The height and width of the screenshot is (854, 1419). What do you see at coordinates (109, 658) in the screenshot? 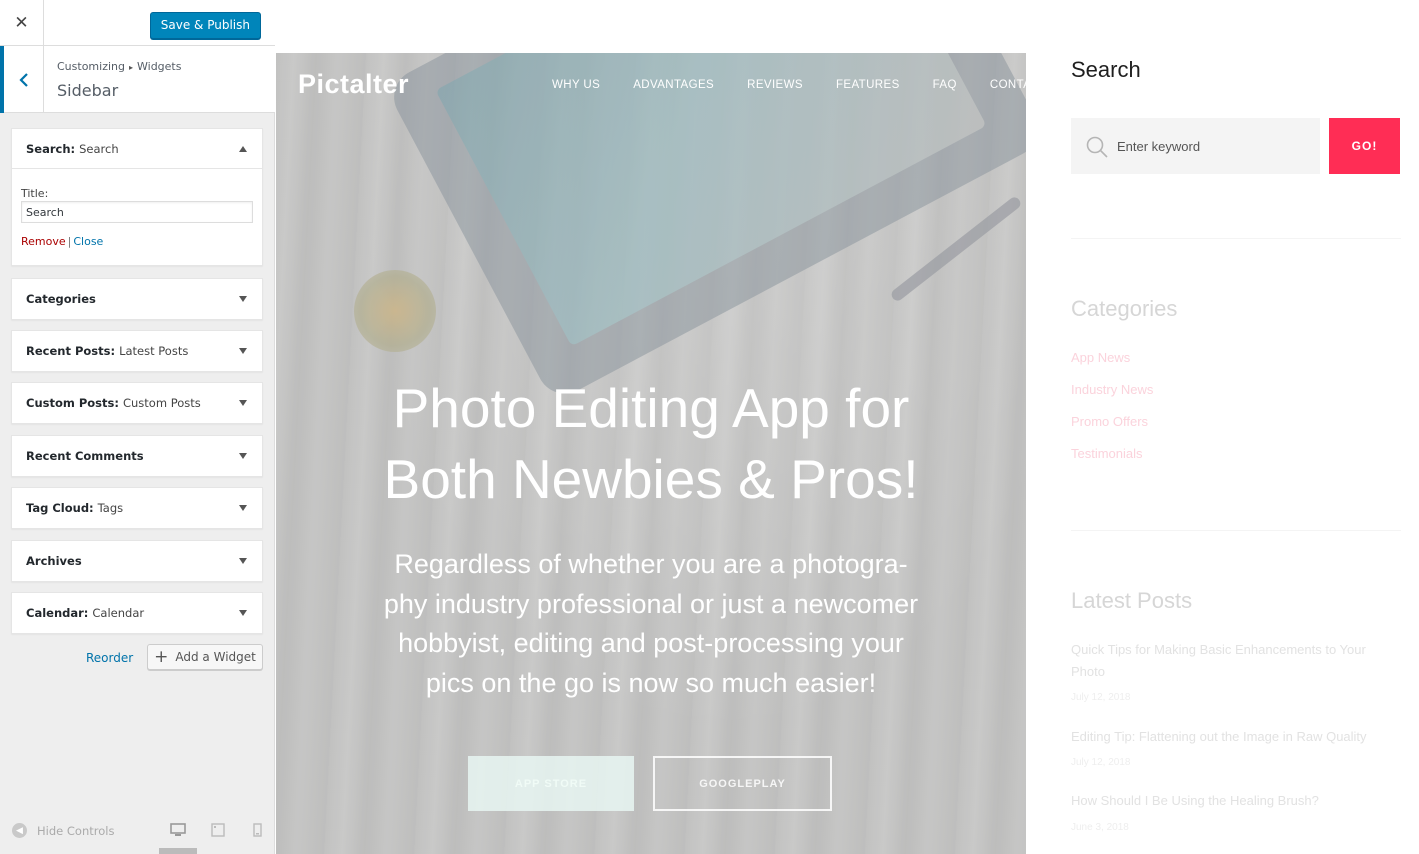
I see `reorder-link: Reorder` at bounding box center [109, 658].